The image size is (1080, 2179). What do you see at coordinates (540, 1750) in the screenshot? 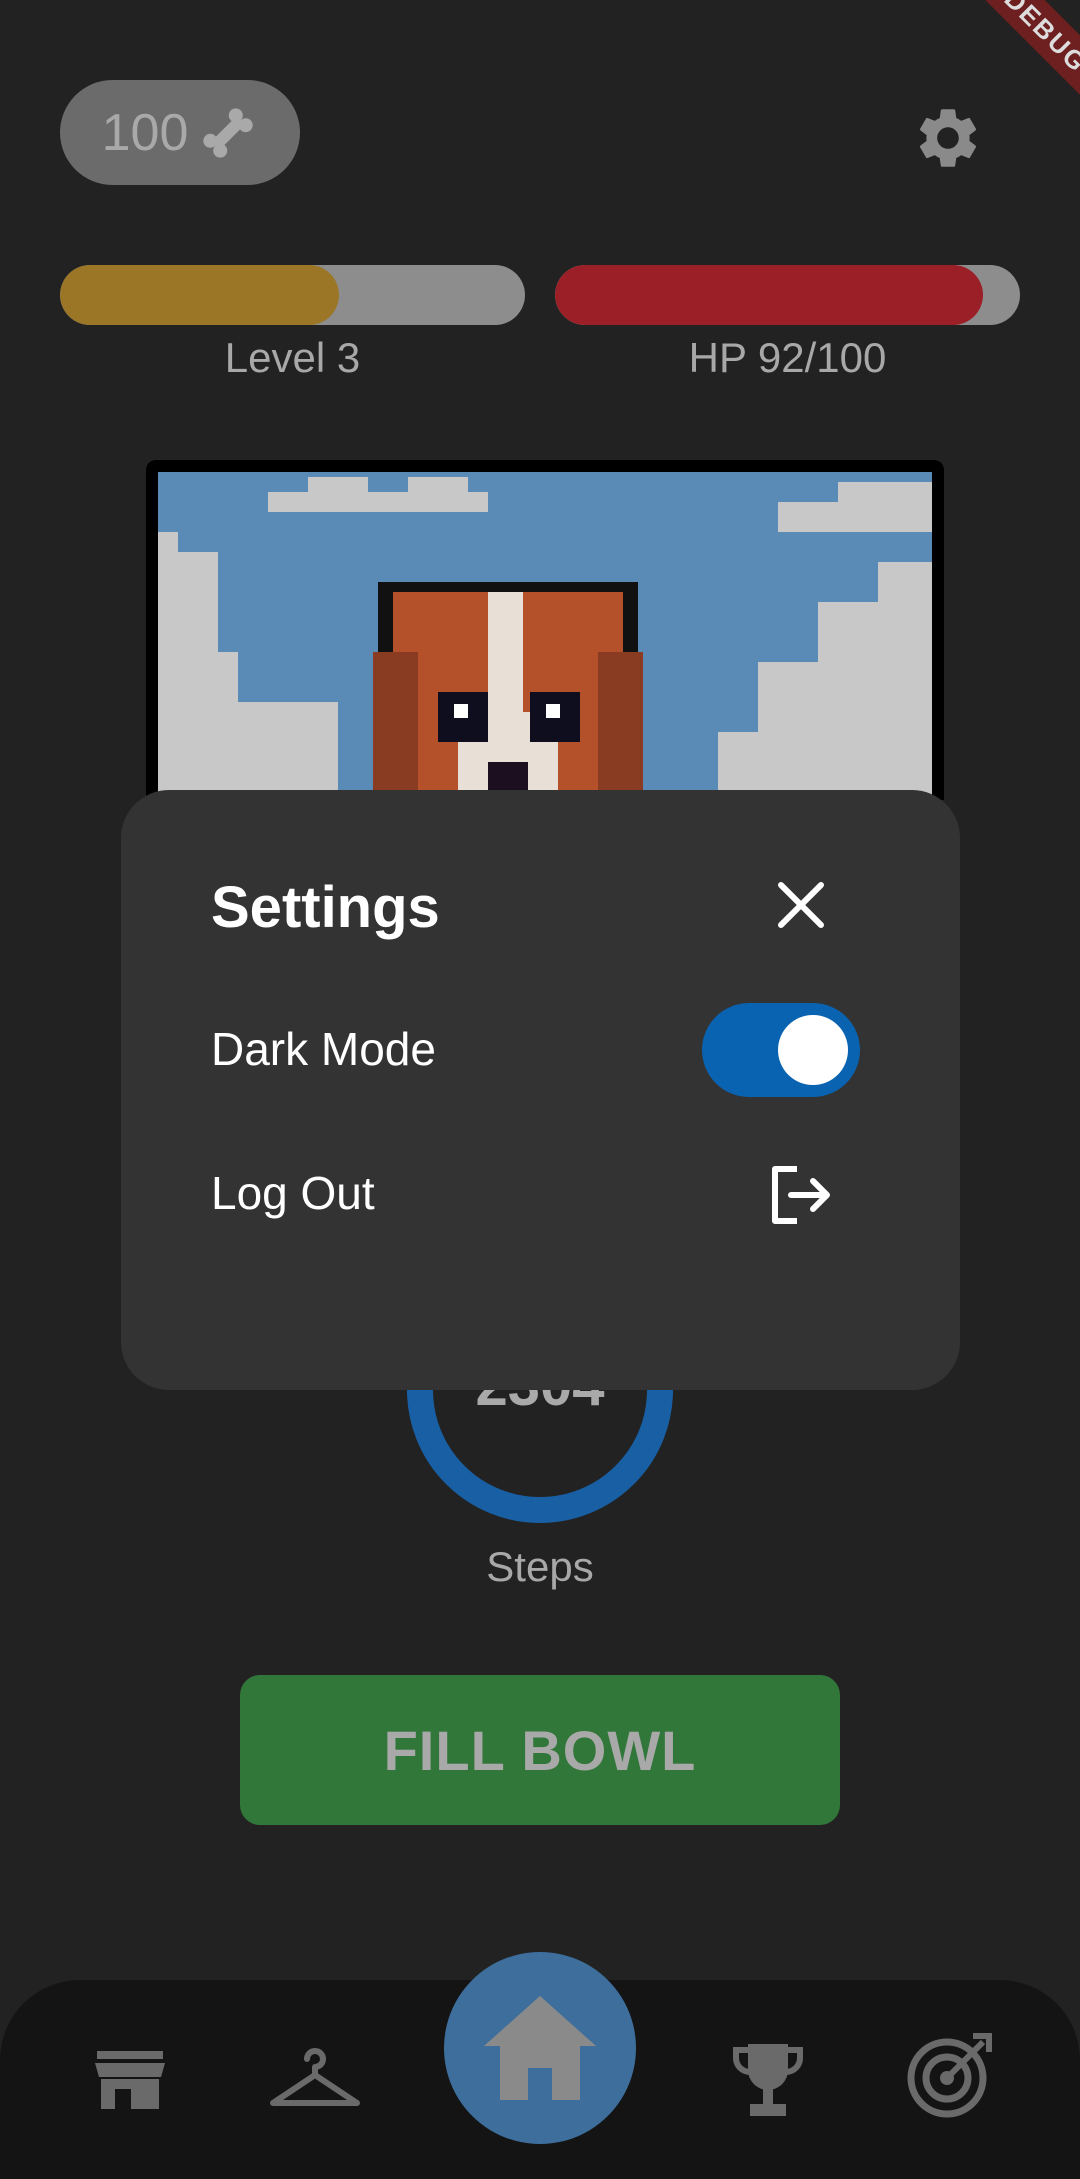
I see `fill-bowl-button: FILL BOWL` at bounding box center [540, 1750].